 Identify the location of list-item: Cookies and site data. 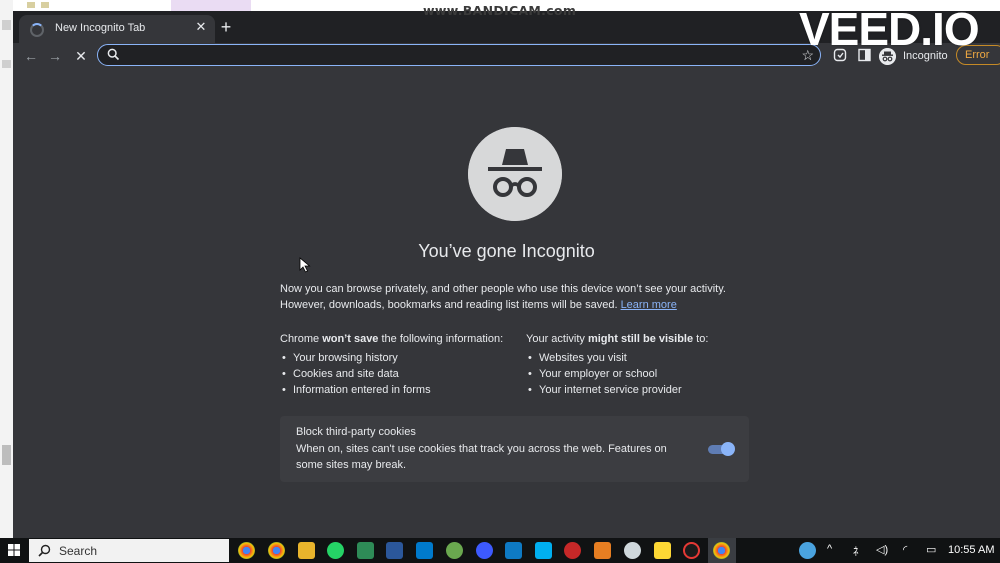
(401, 374).